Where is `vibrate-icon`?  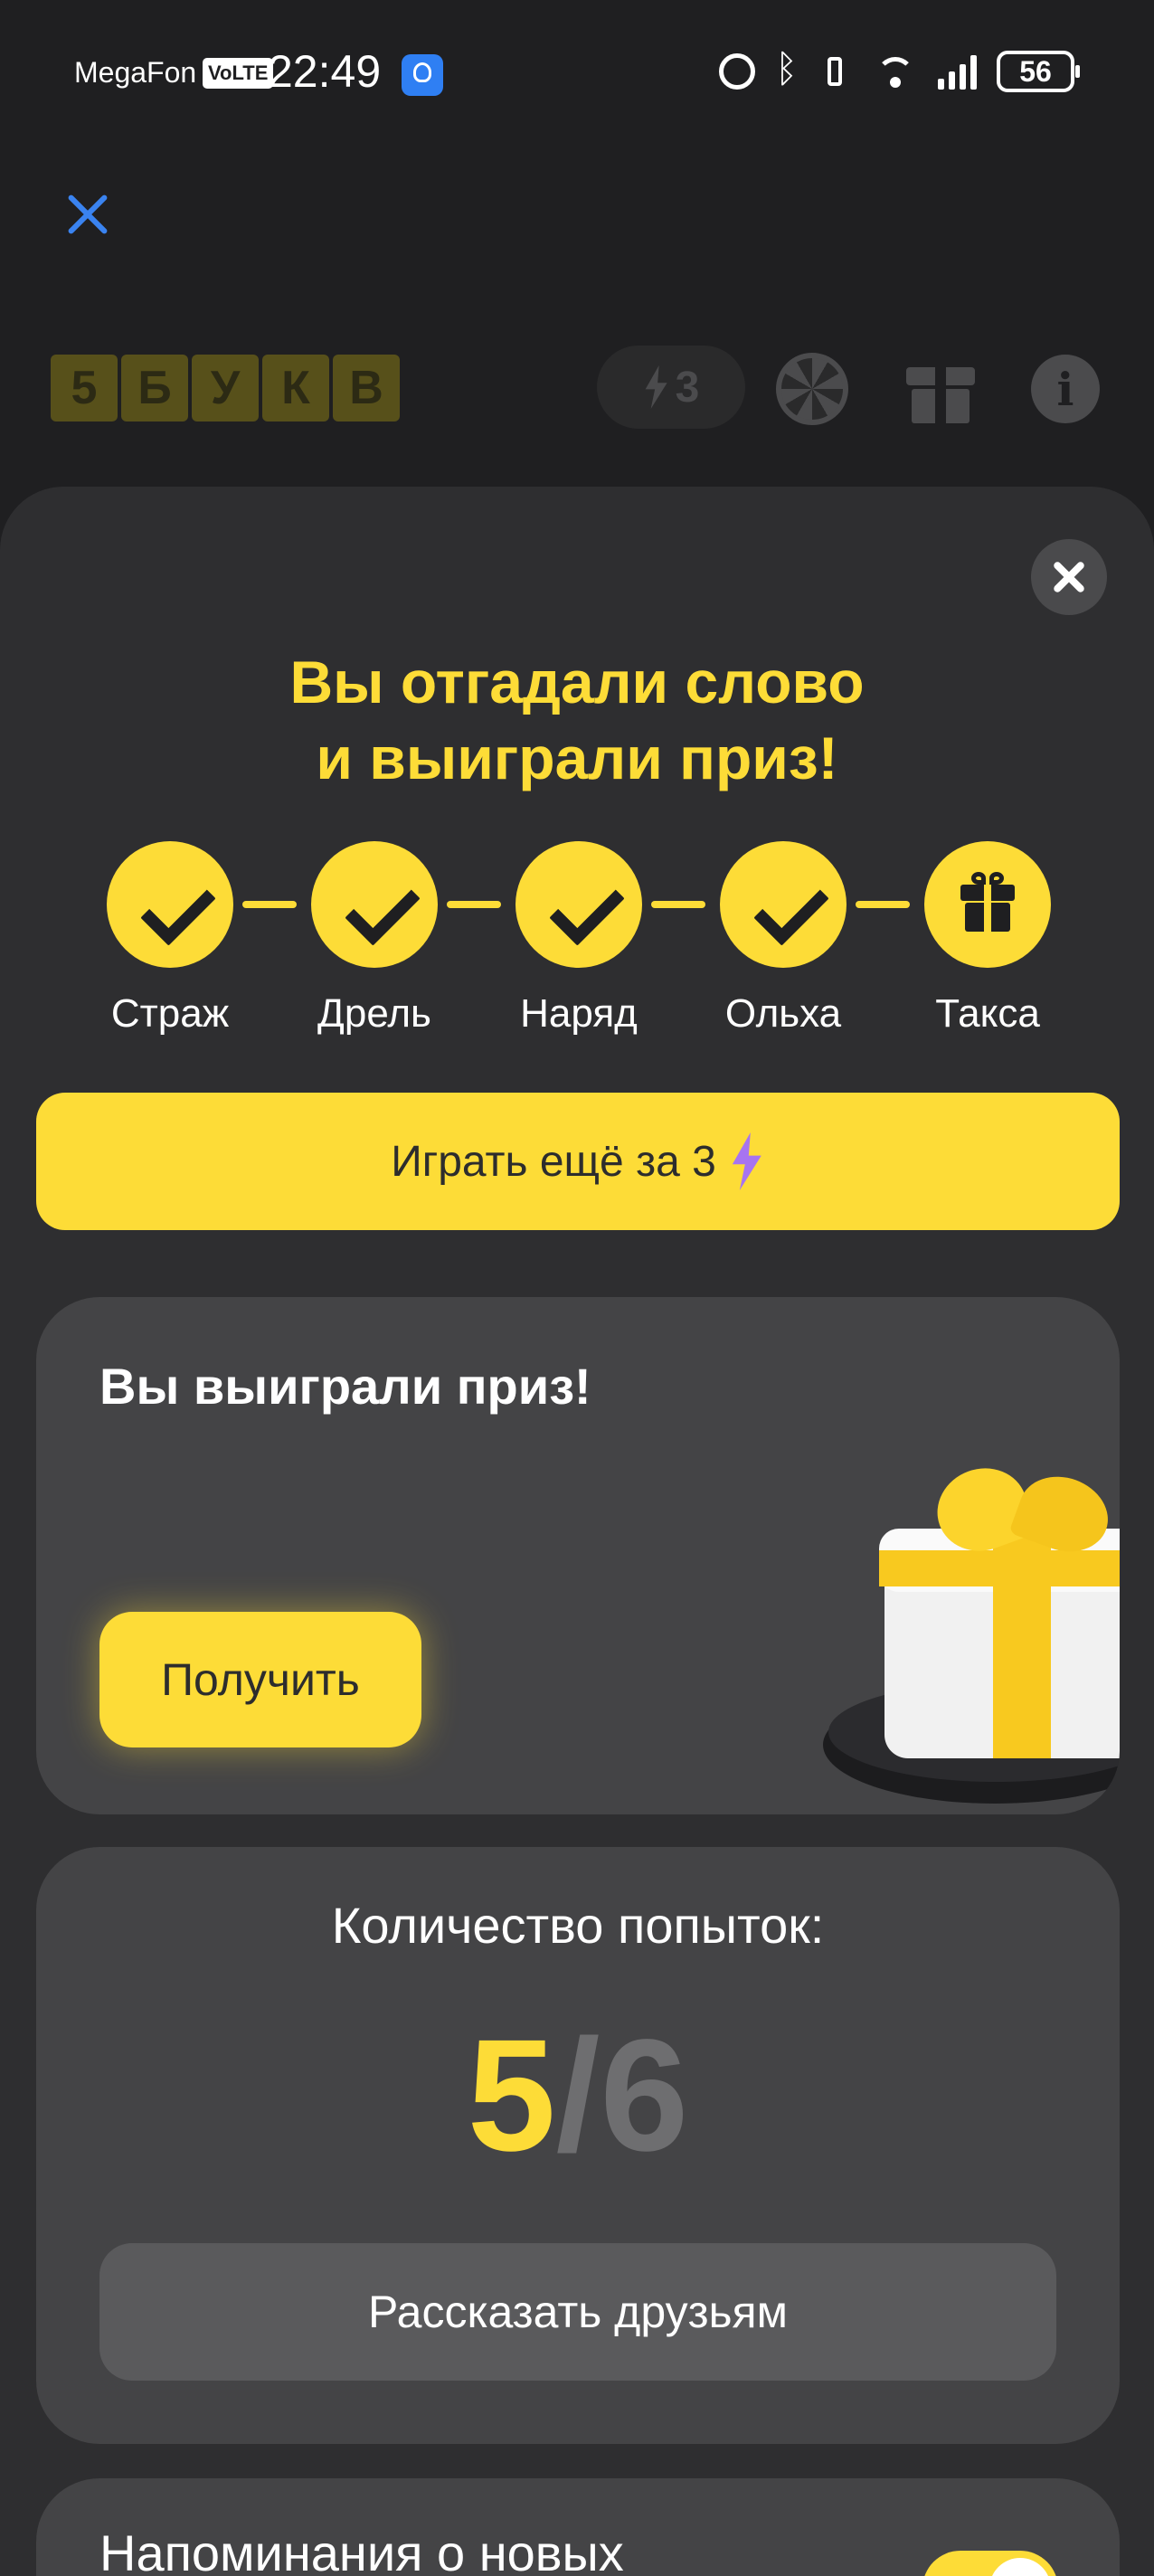
vibrate-icon is located at coordinates (835, 72).